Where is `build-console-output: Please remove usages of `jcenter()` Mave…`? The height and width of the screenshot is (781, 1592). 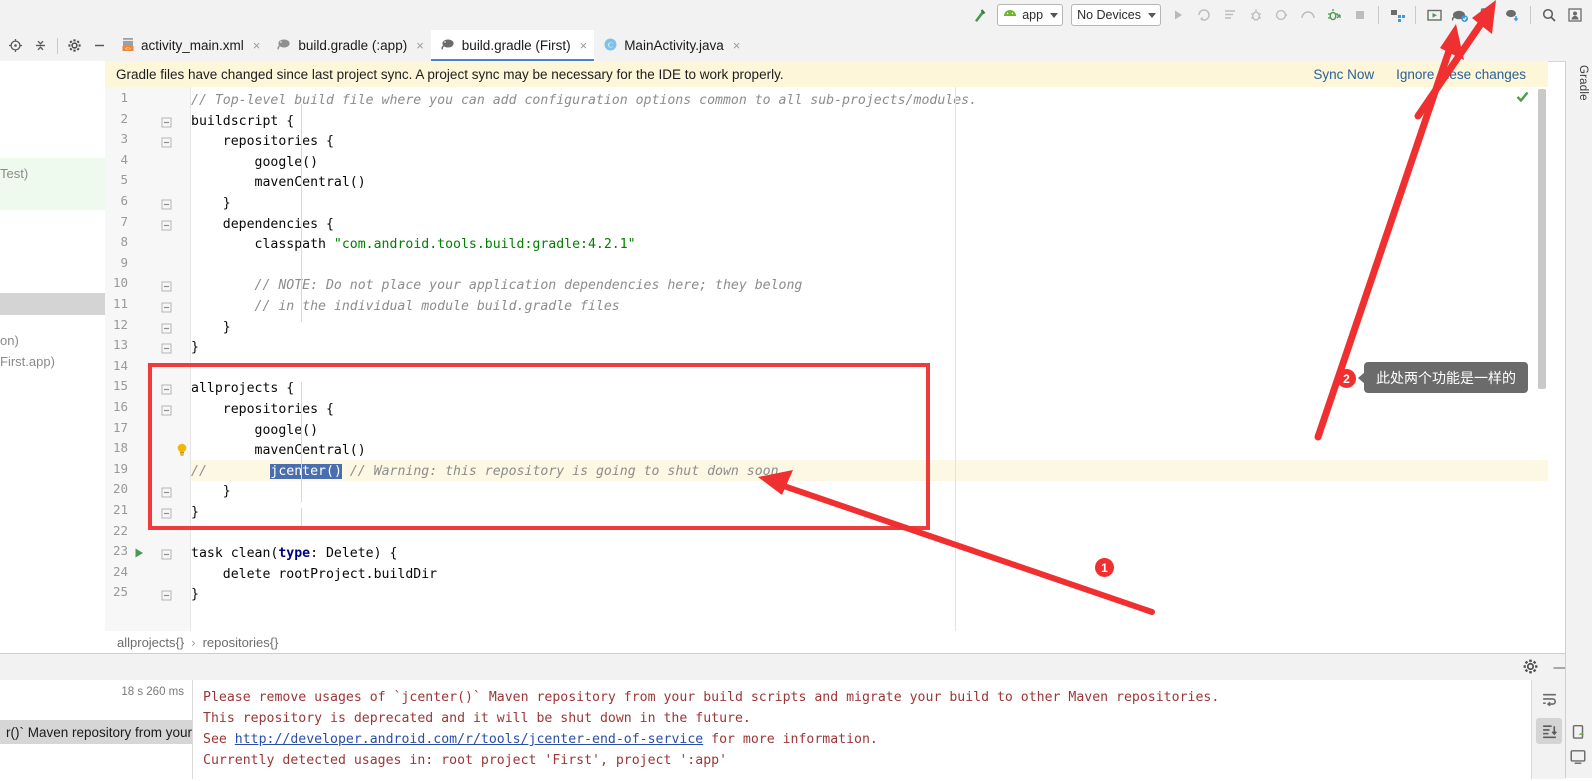
build-console-output: Please remove usages of `jcenter()` Mave… is located at coordinates (862, 729).